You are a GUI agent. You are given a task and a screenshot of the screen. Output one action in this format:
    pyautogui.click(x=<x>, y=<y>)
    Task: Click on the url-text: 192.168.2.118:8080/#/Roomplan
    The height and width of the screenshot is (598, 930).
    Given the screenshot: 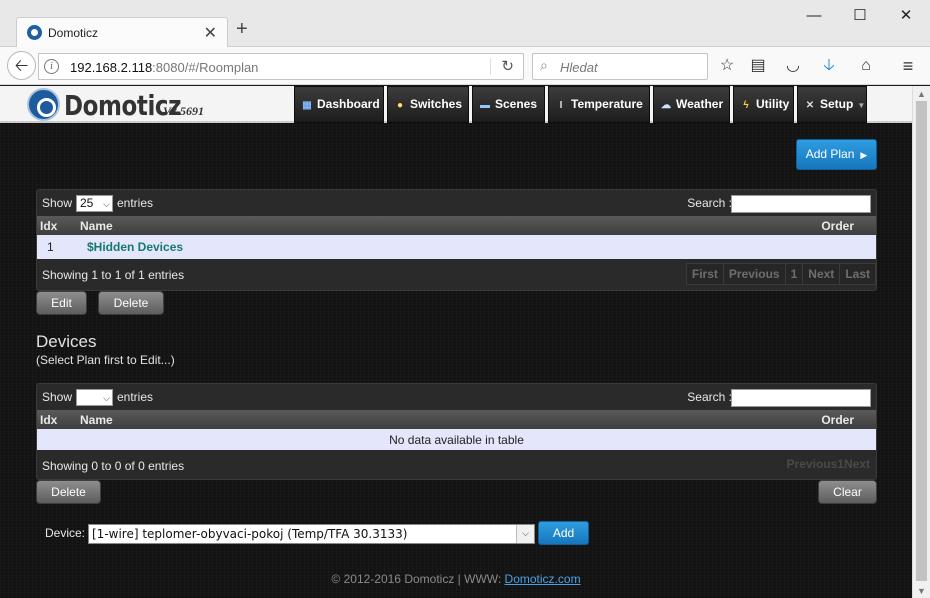 What is the action you would take?
    pyautogui.click(x=164, y=67)
    